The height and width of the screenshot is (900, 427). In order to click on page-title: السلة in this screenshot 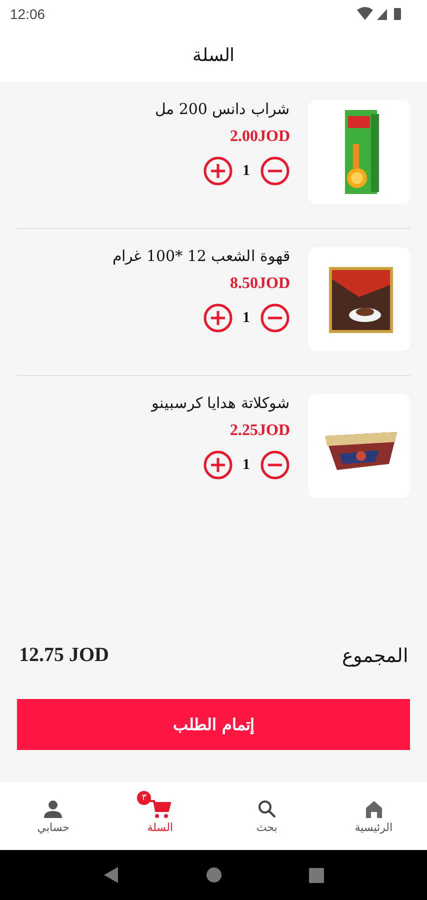, I will do `click(213, 55)`.